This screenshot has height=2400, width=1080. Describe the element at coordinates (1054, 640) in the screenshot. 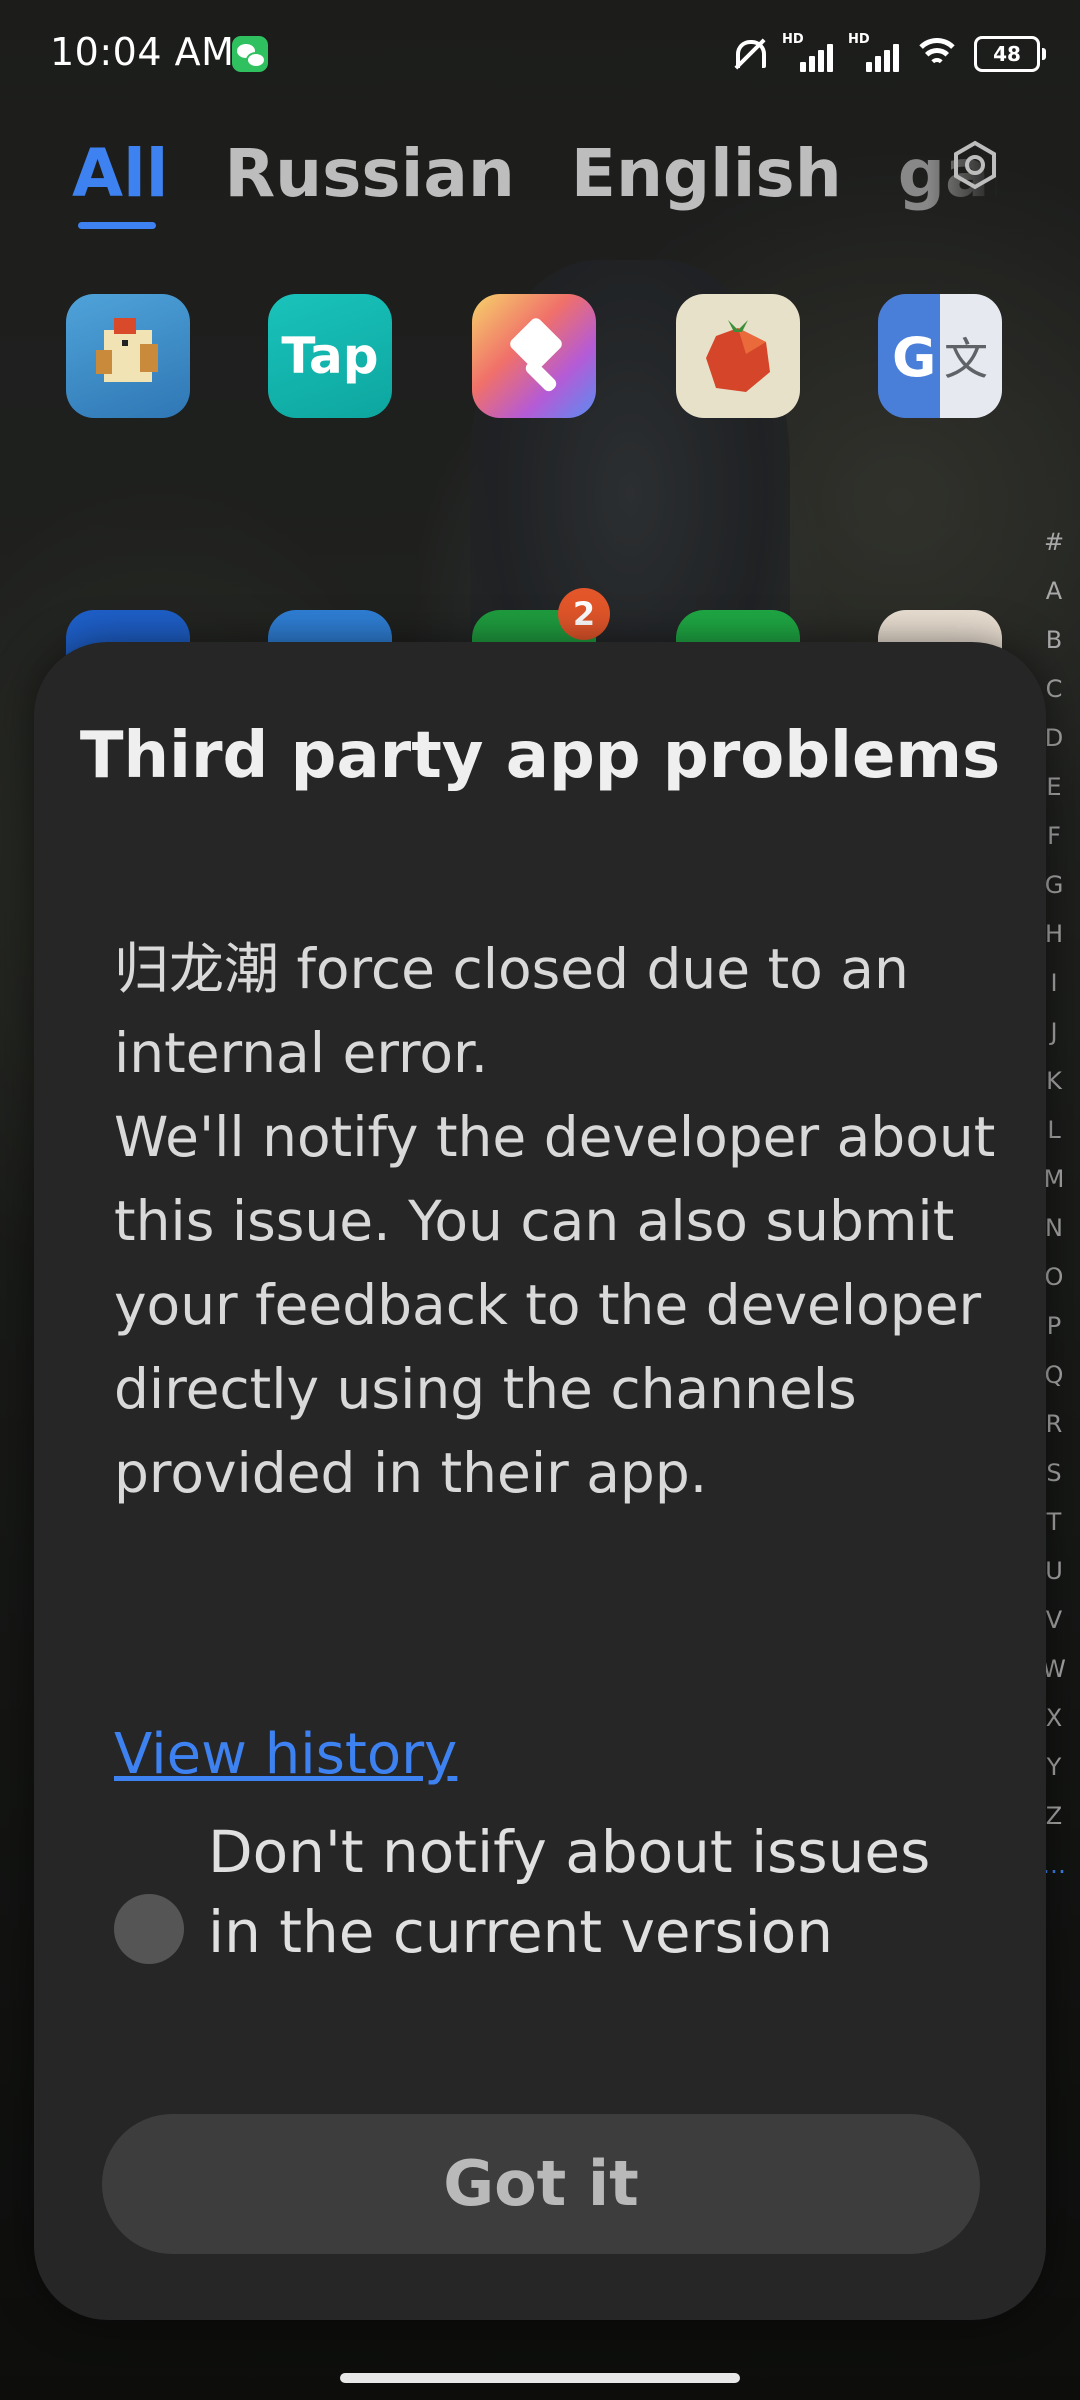

I see `index-letter: B` at that location.